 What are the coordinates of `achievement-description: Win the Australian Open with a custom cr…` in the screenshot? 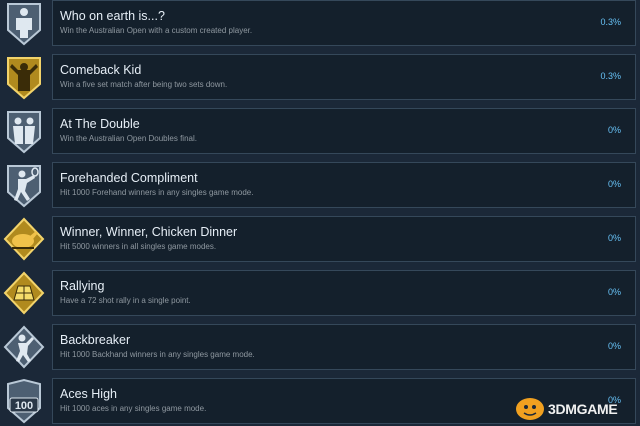 It's located at (156, 30).